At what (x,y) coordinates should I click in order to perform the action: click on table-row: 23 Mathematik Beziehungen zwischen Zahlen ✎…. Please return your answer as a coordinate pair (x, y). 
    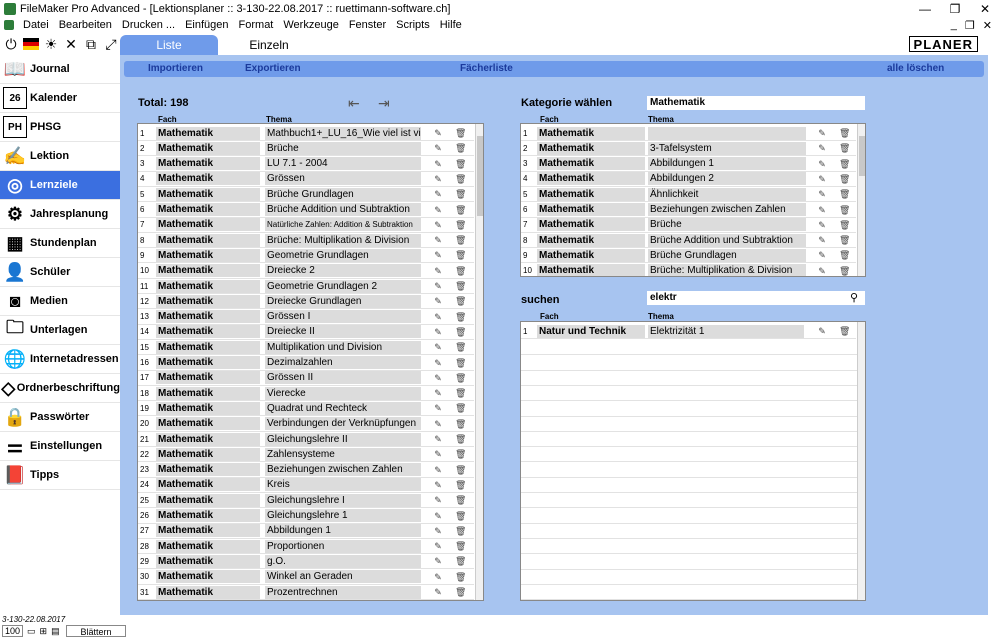
    Looking at the image, I should click on (306, 470).